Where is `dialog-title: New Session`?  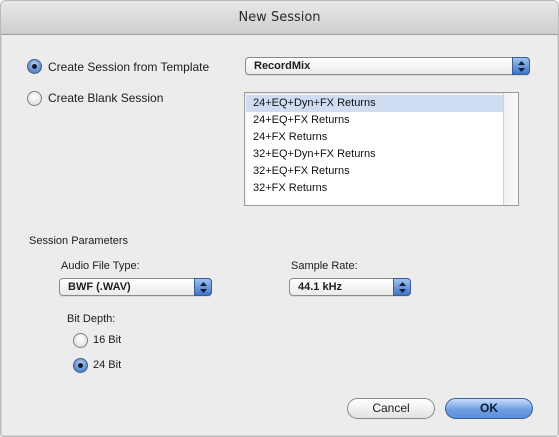 dialog-title: New Session is located at coordinates (279, 17).